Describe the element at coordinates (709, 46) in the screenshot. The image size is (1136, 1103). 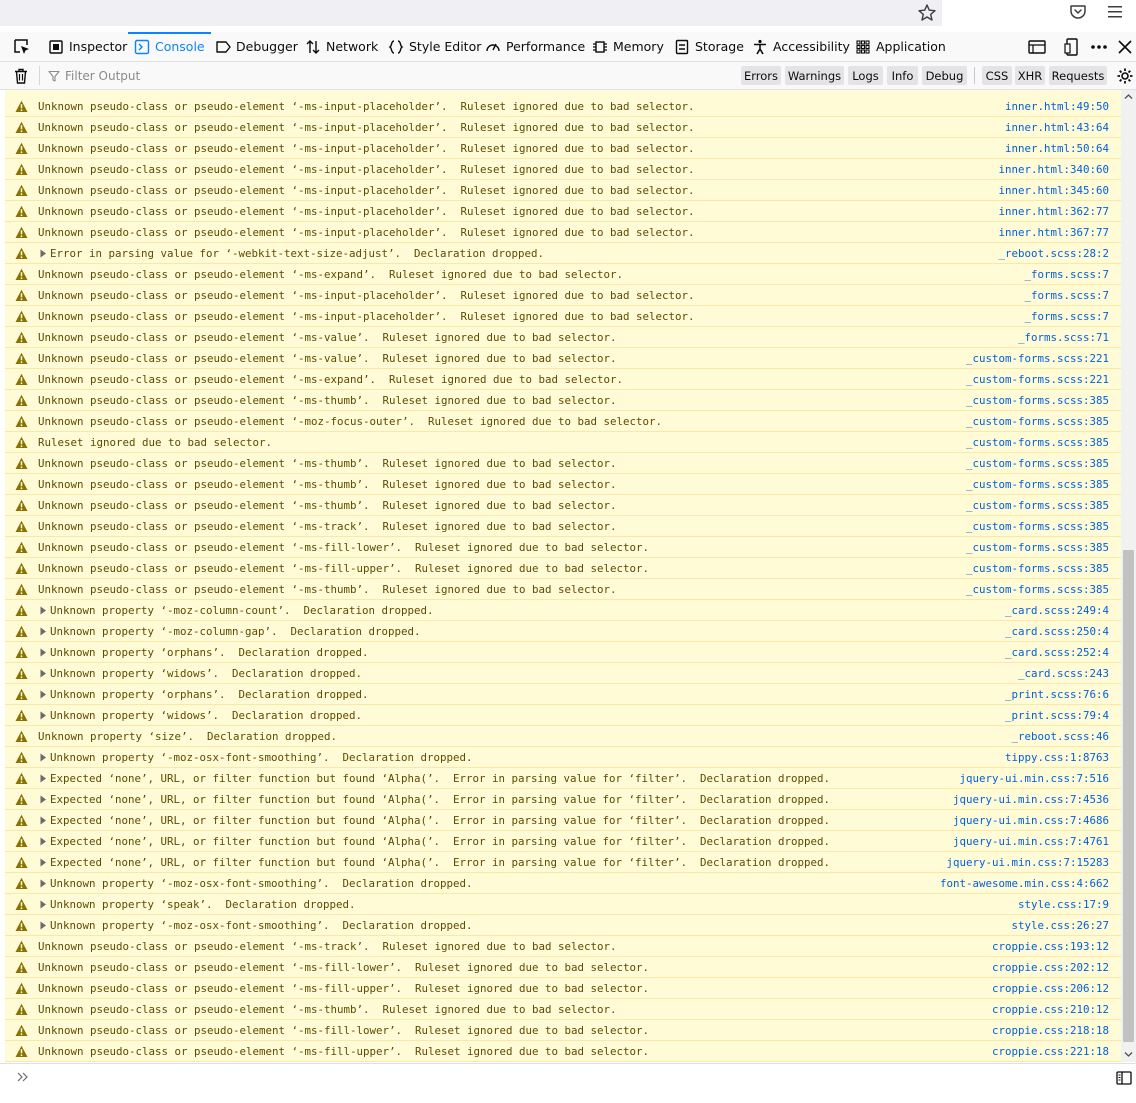
I see `tab-storage: Storage` at that location.